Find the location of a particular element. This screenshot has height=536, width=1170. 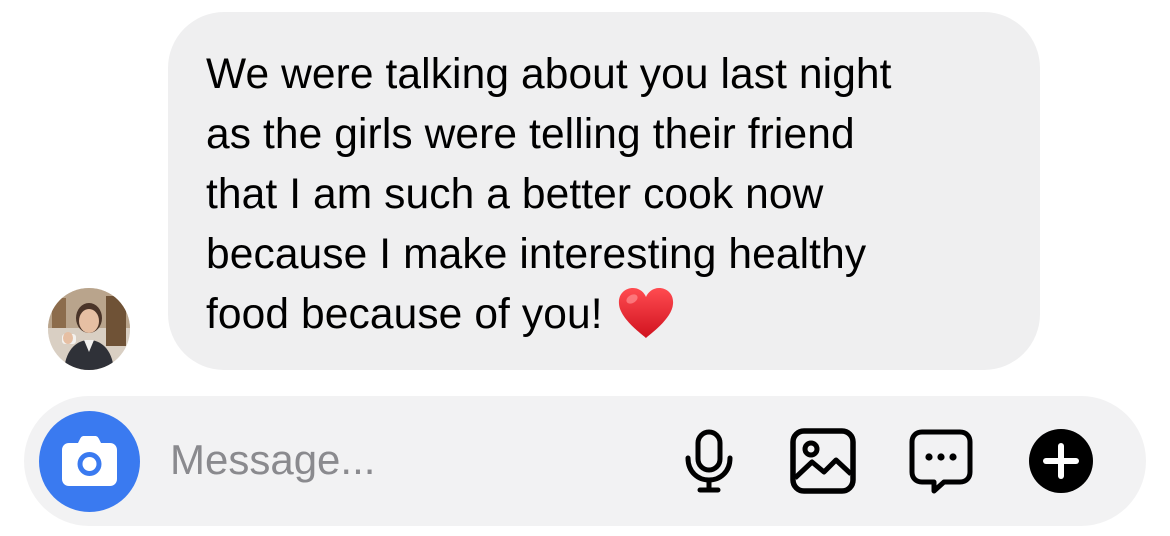

sender-avatar is located at coordinates (89, 329).